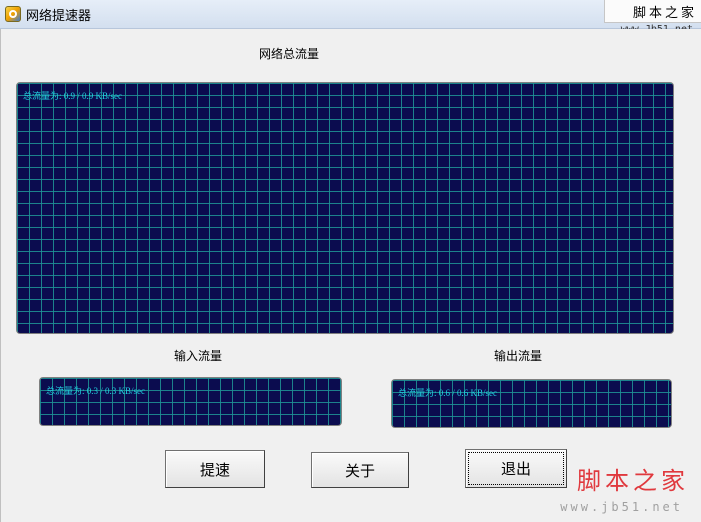 This screenshot has height=522, width=701. I want to click on total-traffic-title: 网络总流量, so click(289, 54).